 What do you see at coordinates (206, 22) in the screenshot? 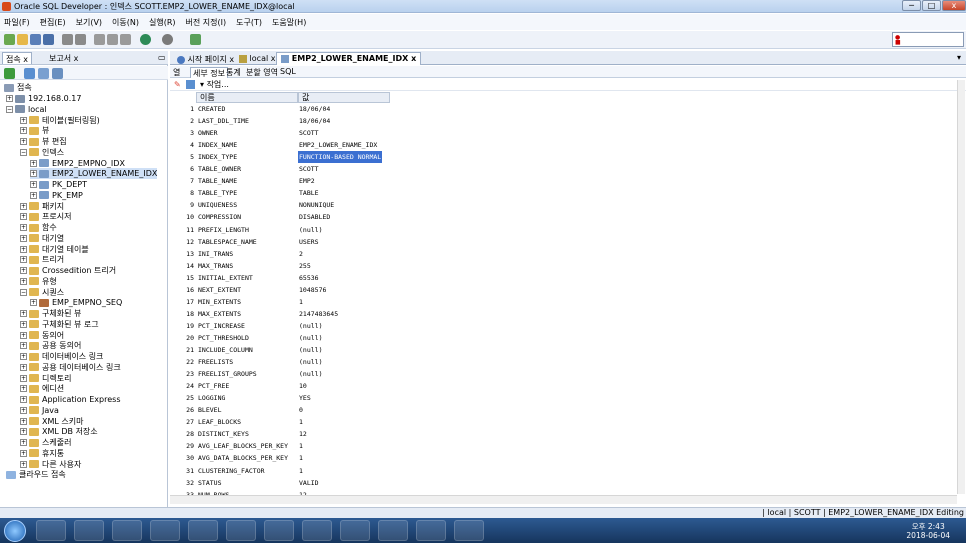
I see `menu-versioning: 버전 지정(I)` at bounding box center [206, 22].